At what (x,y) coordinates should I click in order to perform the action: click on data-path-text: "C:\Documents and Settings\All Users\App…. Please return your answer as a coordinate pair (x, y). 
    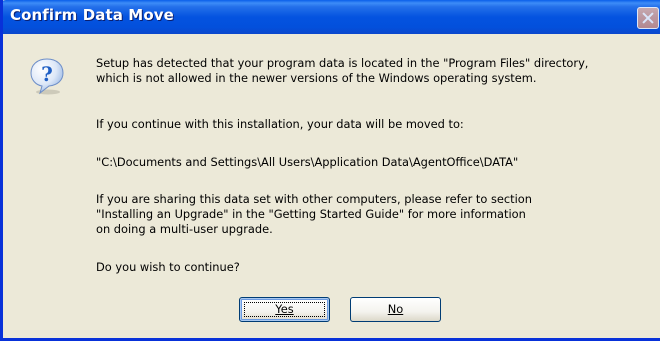
    Looking at the image, I should click on (307, 162).